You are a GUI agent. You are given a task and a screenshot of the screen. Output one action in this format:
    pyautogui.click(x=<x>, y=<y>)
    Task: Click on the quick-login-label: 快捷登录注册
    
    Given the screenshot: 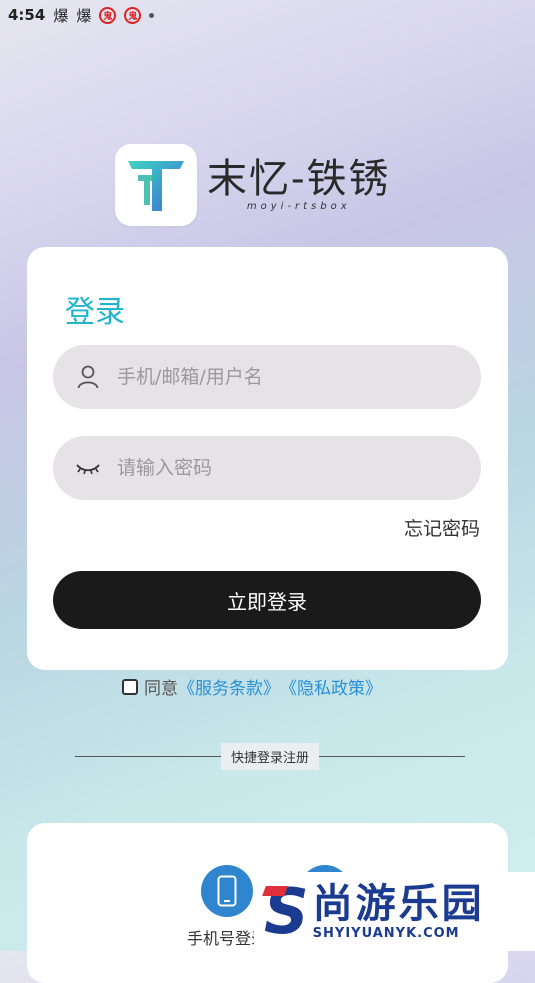 What is the action you would take?
    pyautogui.click(x=270, y=756)
    